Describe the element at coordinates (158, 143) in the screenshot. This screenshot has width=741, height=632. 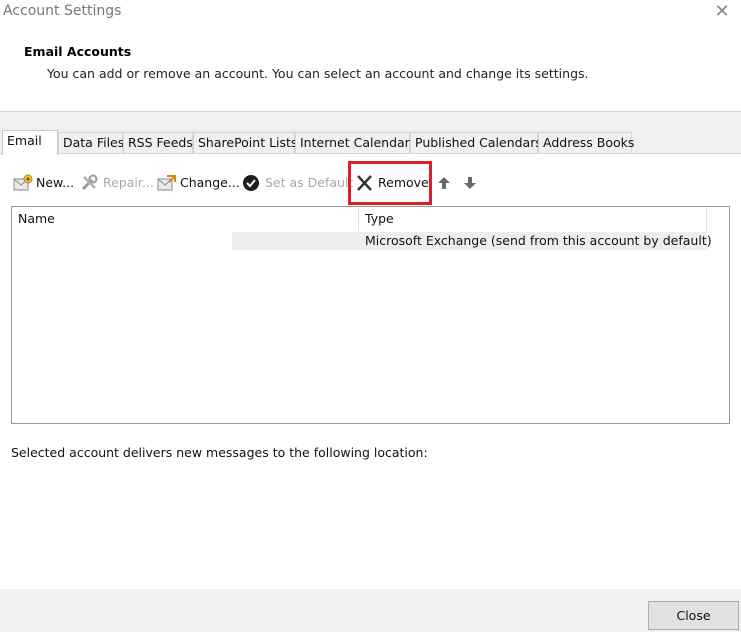
I see `tab-rss-feeds: RSS Feeds` at that location.